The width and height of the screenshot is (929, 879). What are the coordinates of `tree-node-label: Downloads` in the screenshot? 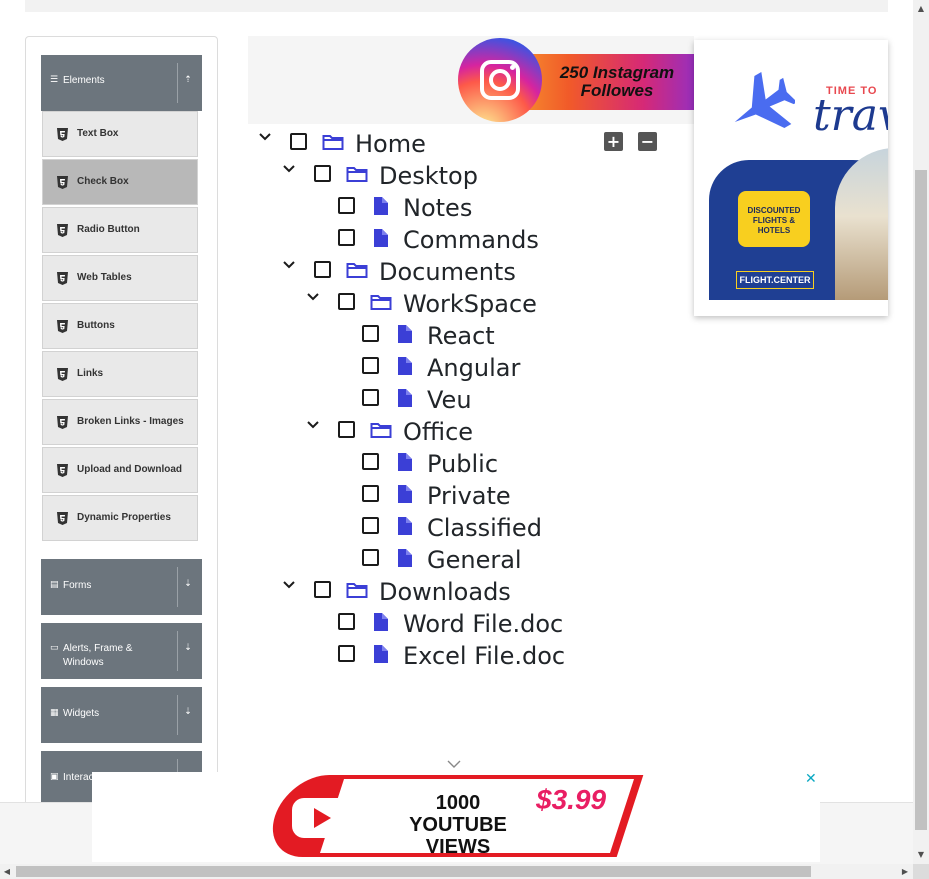 It's located at (445, 592).